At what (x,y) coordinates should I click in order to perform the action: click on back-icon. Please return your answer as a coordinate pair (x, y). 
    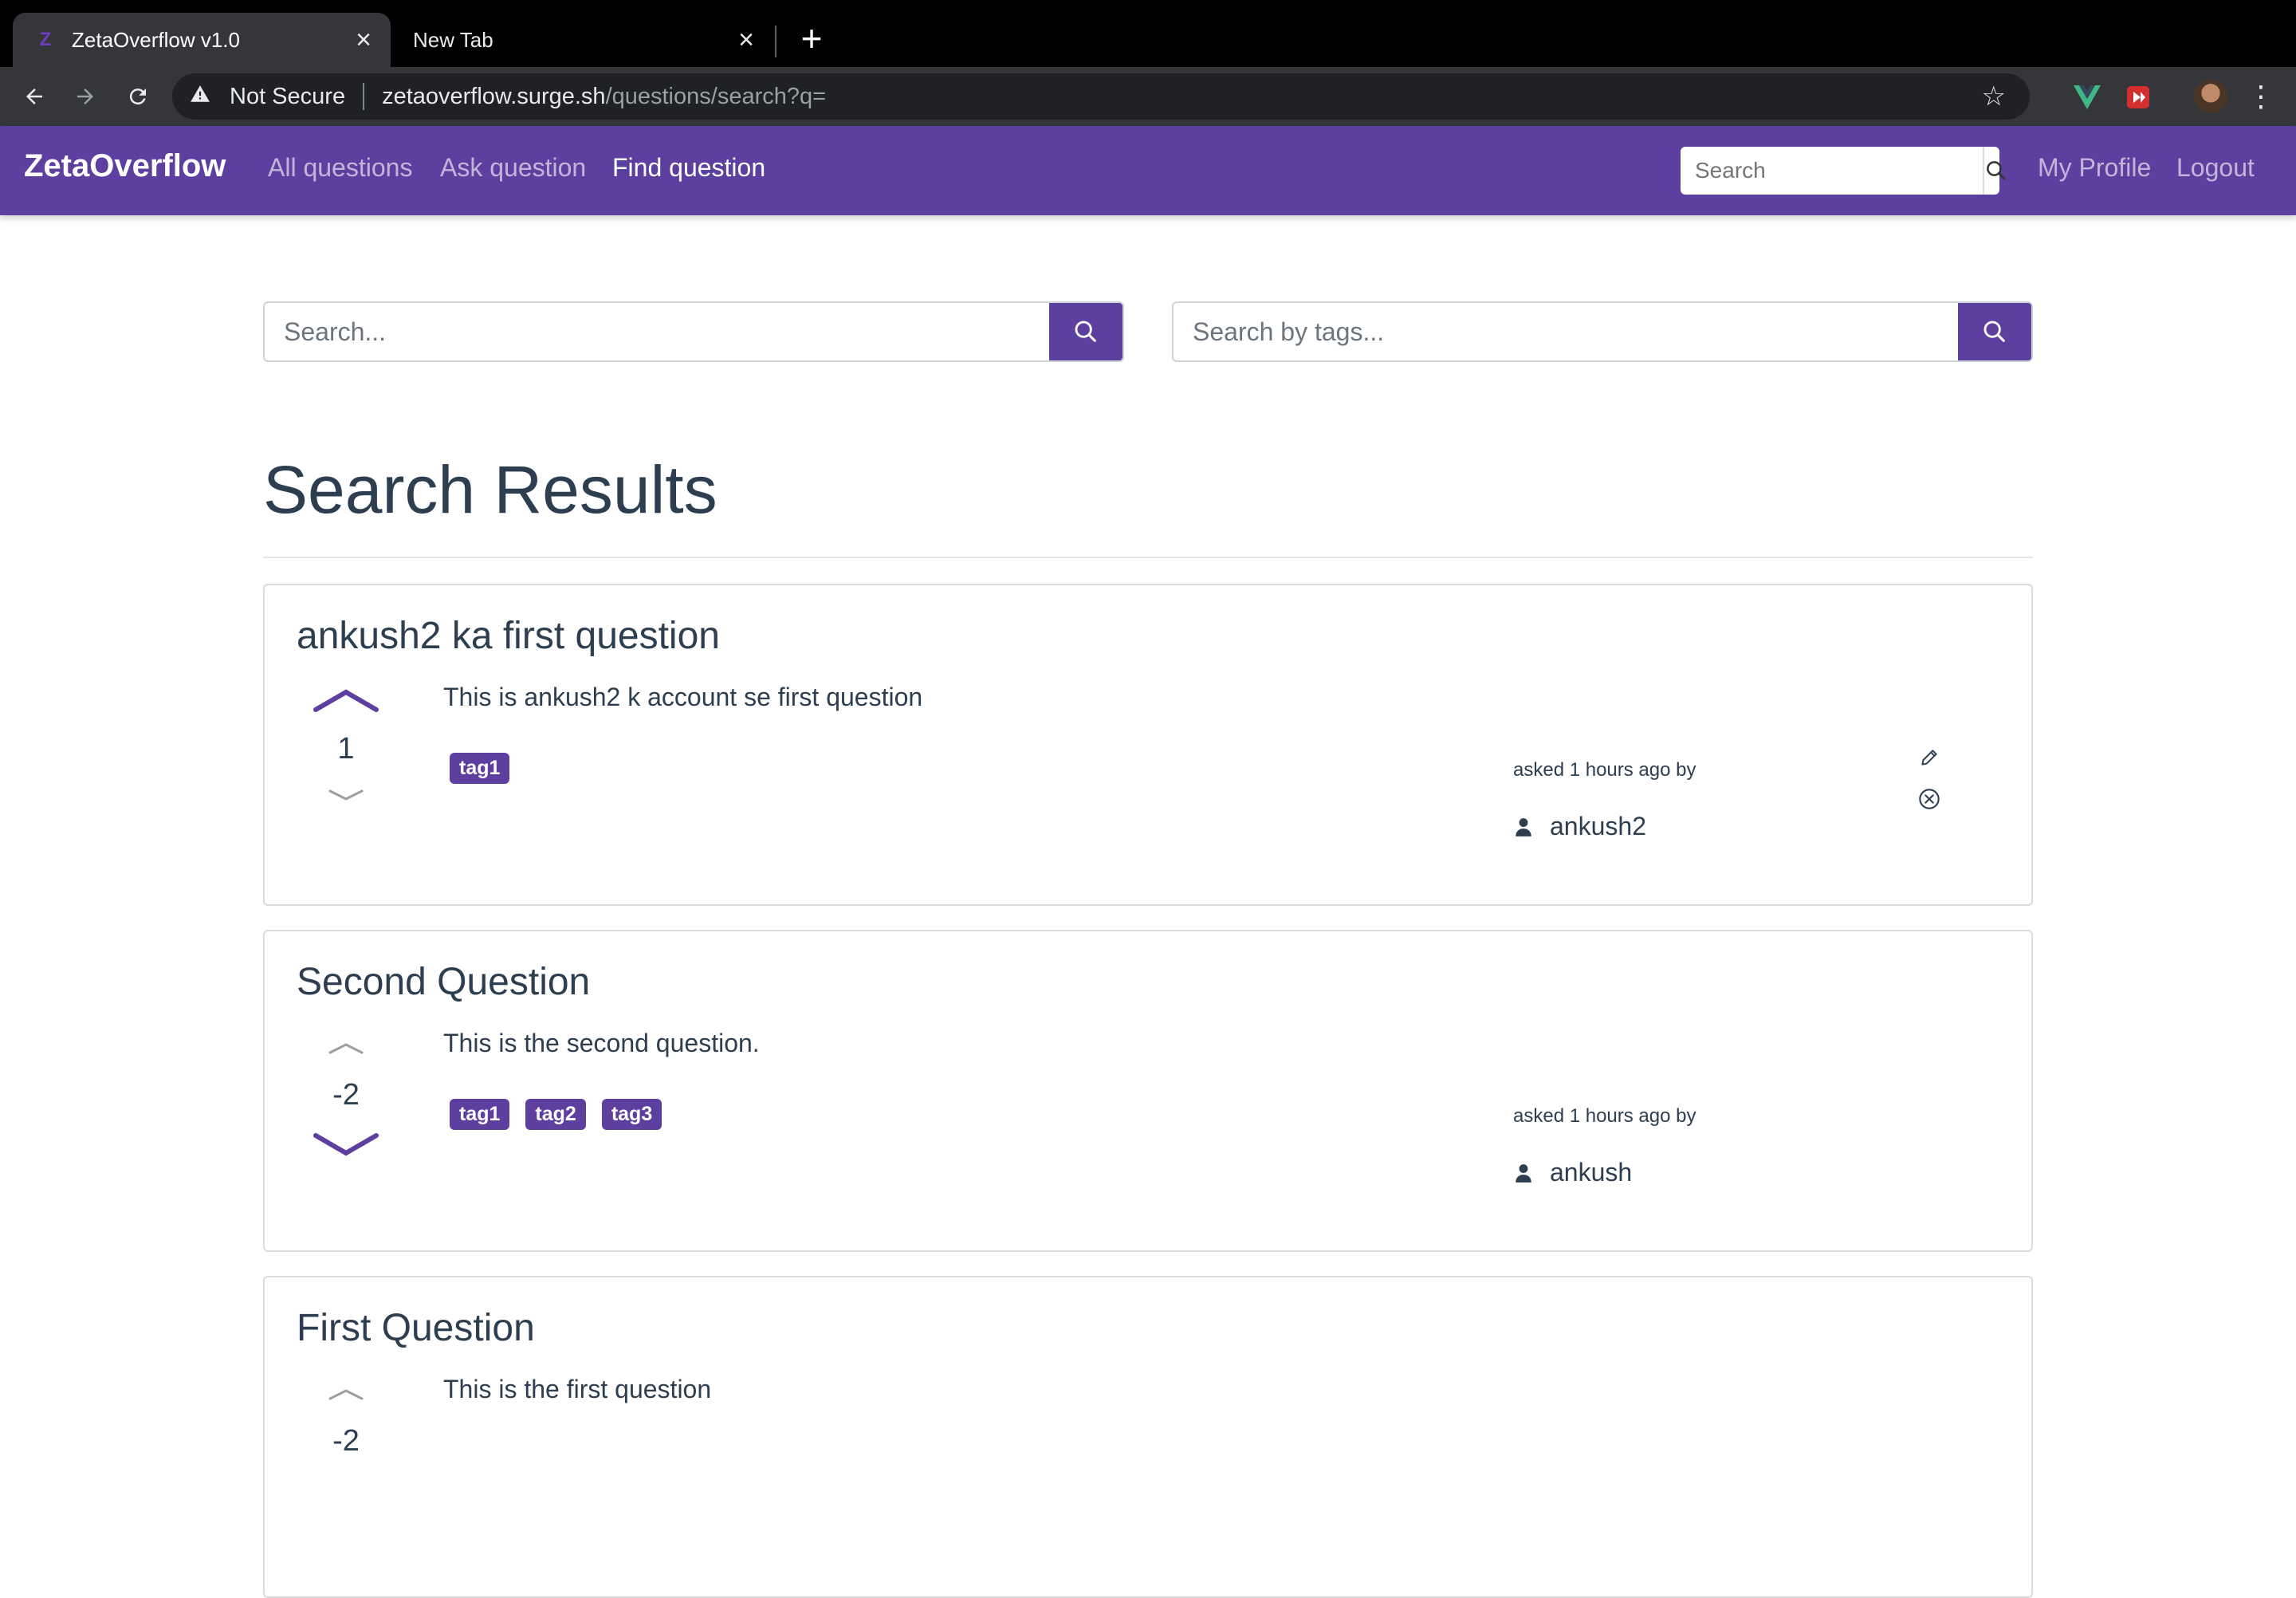
    Looking at the image, I should click on (34, 96).